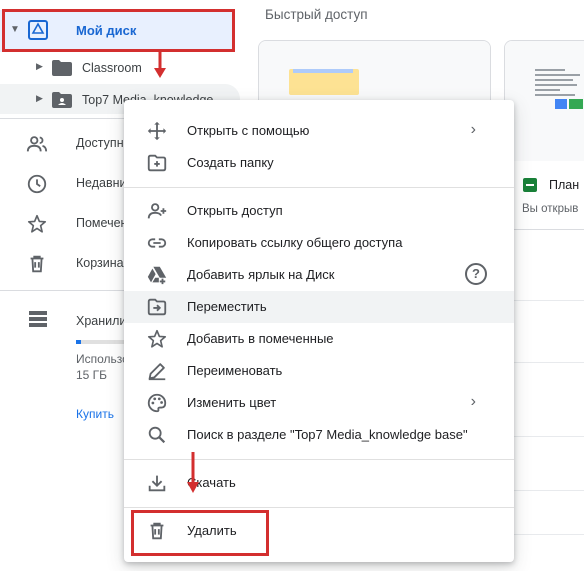 The image size is (584, 571). I want to click on folder-icon, so click(62, 68).